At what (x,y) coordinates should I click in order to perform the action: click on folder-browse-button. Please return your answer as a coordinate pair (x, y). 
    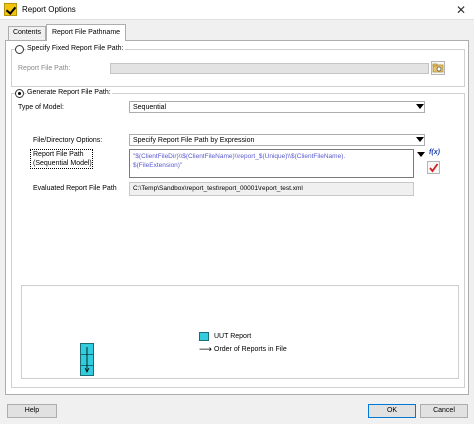
    Looking at the image, I should click on (438, 68).